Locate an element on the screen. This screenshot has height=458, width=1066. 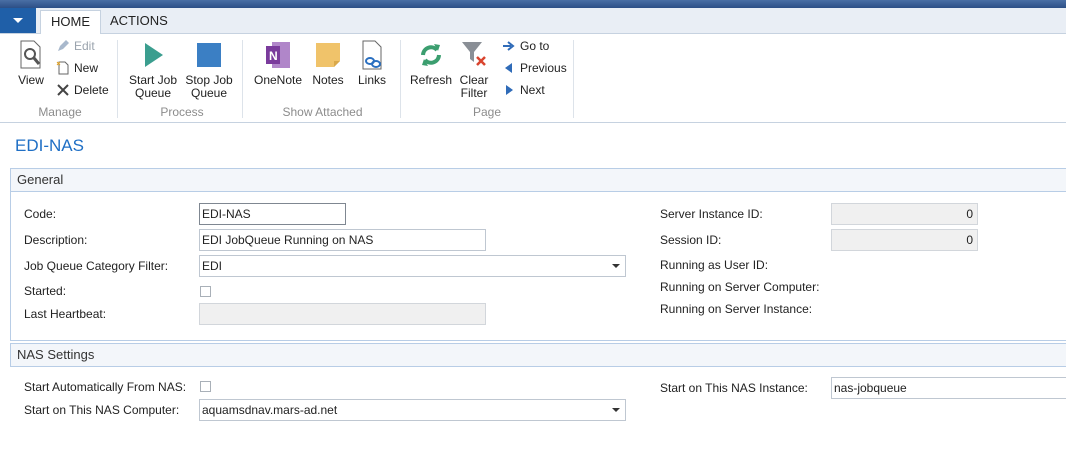
edit-button: Edit is located at coordinates (75, 46).